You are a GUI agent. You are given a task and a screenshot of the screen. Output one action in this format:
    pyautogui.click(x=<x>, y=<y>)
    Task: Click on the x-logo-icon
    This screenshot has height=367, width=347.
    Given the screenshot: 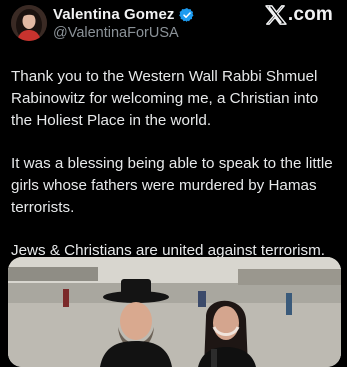 What is the action you would take?
    pyautogui.click(x=276, y=15)
    